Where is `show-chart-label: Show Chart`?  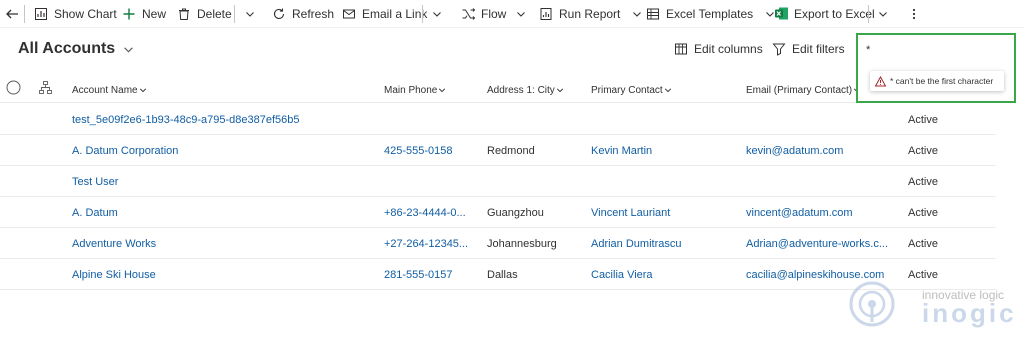
show-chart-label: Show Chart is located at coordinates (85, 13).